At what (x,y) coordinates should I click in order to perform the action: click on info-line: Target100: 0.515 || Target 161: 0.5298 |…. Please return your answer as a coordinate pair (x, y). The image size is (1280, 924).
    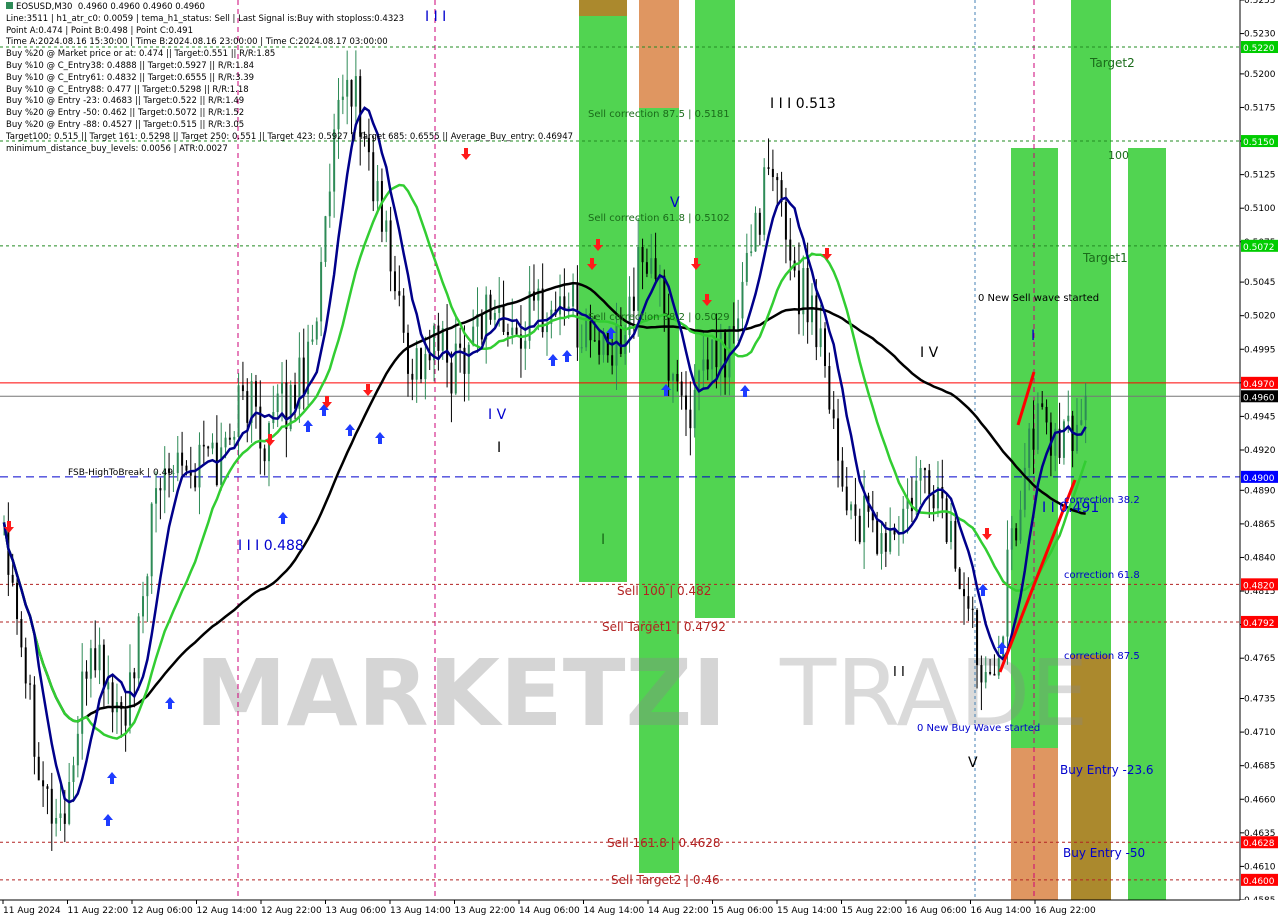
    Looking at the image, I should click on (290, 136).